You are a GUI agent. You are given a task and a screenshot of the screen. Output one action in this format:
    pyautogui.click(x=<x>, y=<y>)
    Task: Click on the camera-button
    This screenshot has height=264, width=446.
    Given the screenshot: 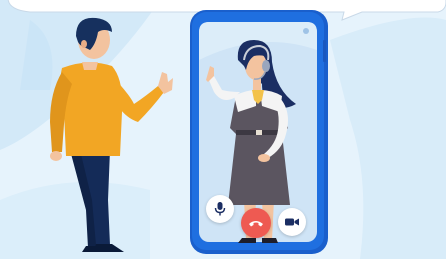 What is the action you would take?
    pyautogui.click(x=292, y=222)
    